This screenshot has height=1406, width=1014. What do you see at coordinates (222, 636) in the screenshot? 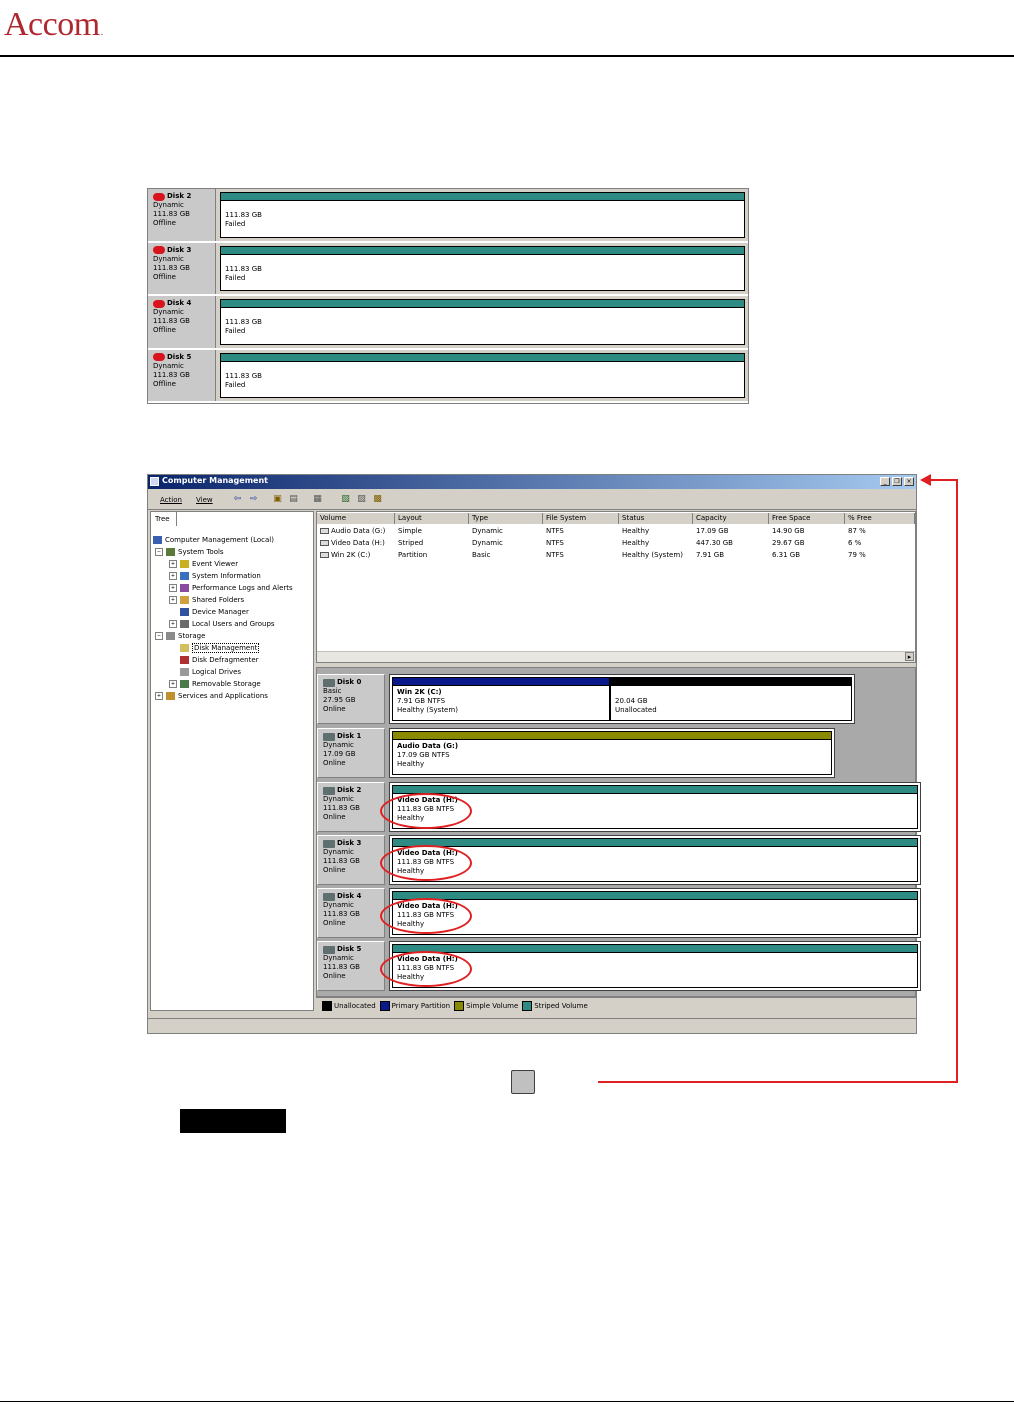
I see `tree-node: − Storage` at bounding box center [222, 636].